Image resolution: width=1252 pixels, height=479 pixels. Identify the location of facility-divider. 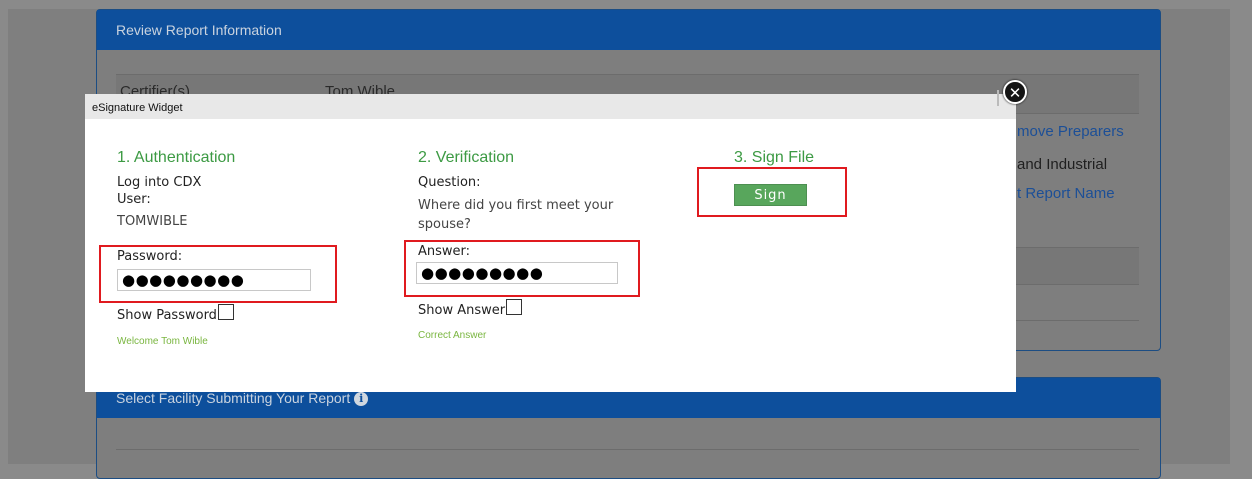
(627, 449).